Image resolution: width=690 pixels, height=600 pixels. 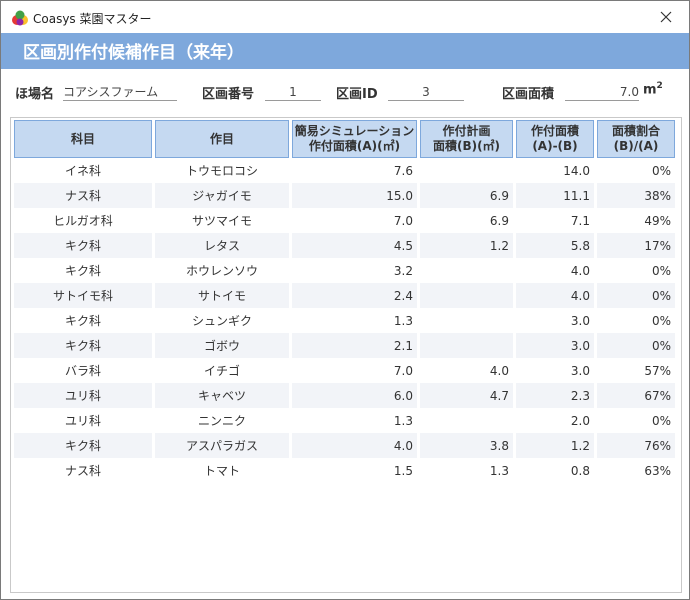 I want to click on cell-sim-area: 2.4, so click(x=354, y=295).